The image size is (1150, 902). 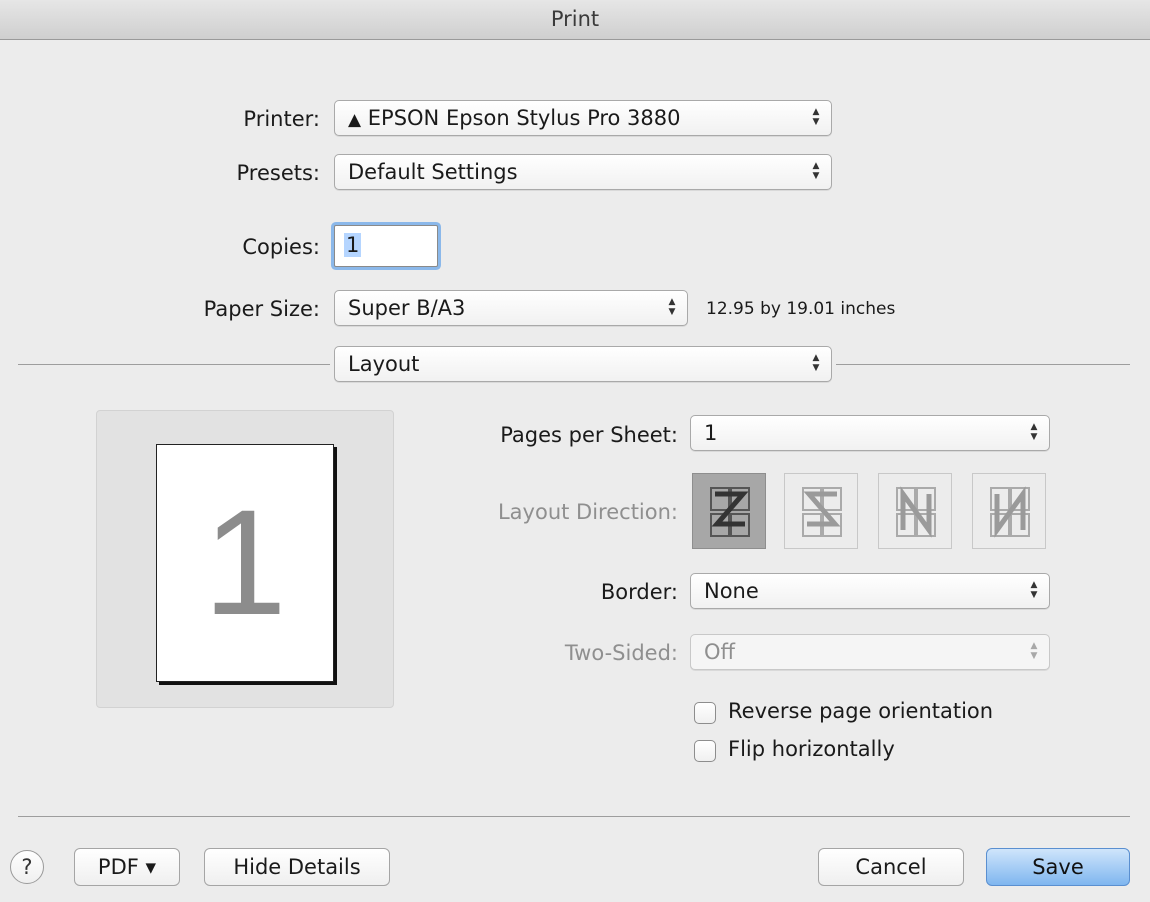 What do you see at coordinates (281, 119) in the screenshot?
I see `printer-label: Printer:` at bounding box center [281, 119].